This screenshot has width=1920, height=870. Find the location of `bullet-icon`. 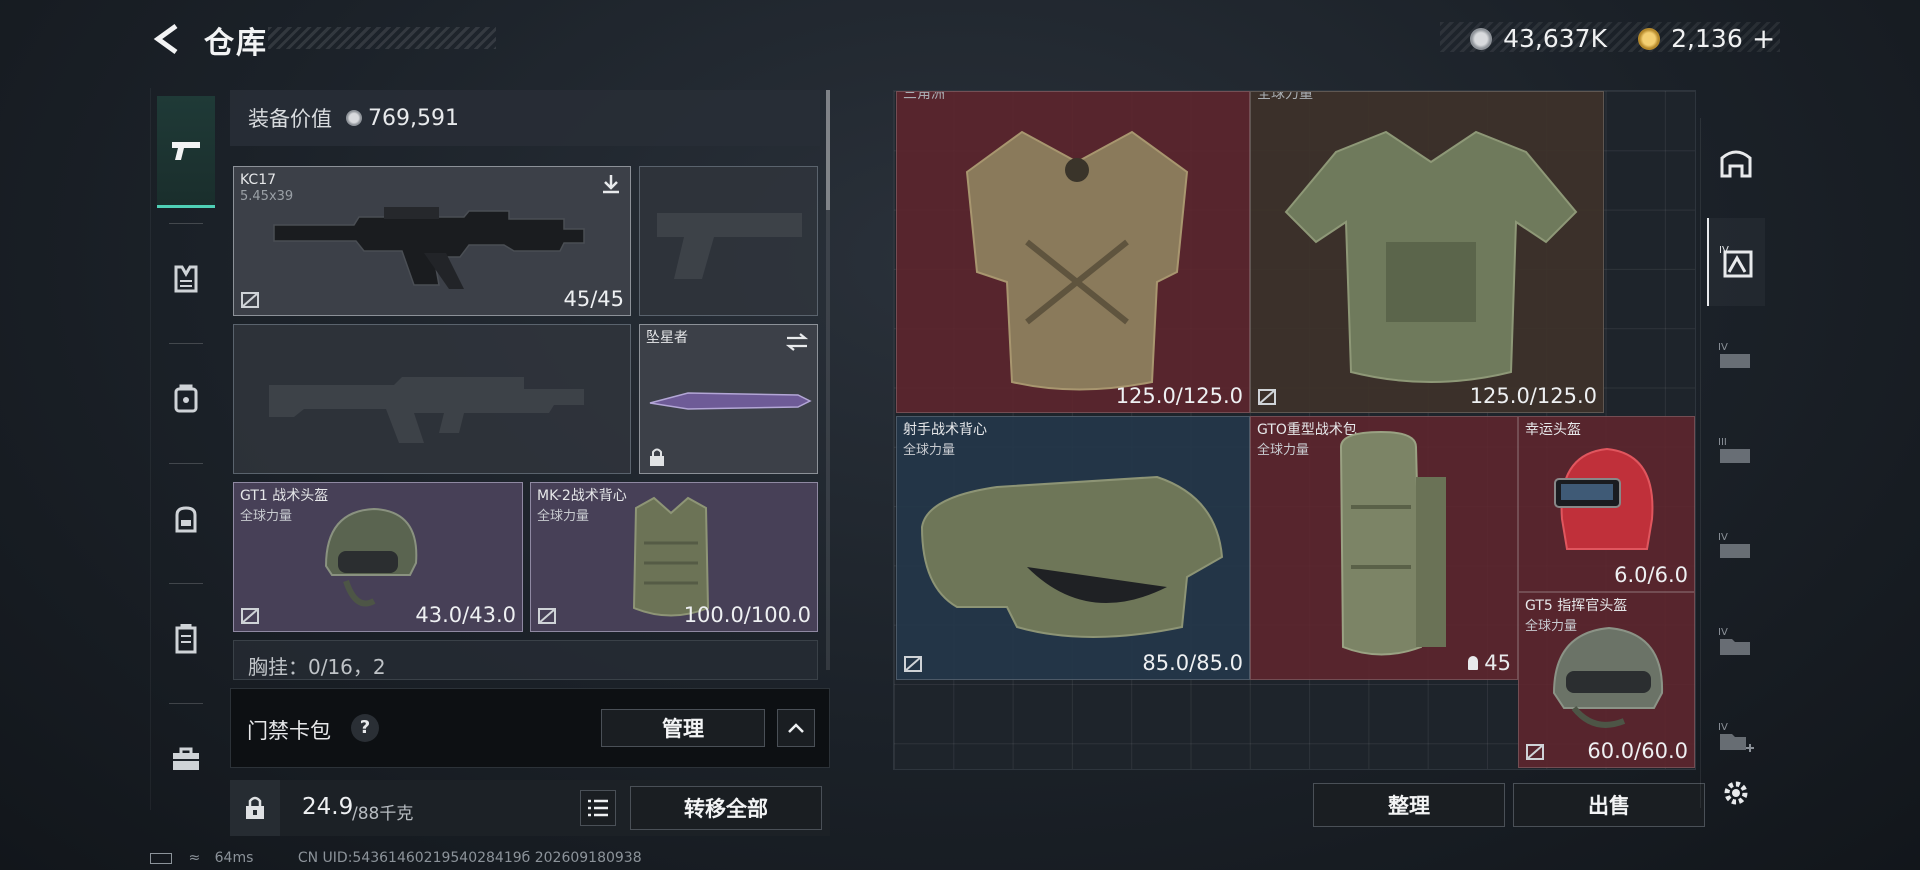

bullet-icon is located at coordinates (1473, 663).